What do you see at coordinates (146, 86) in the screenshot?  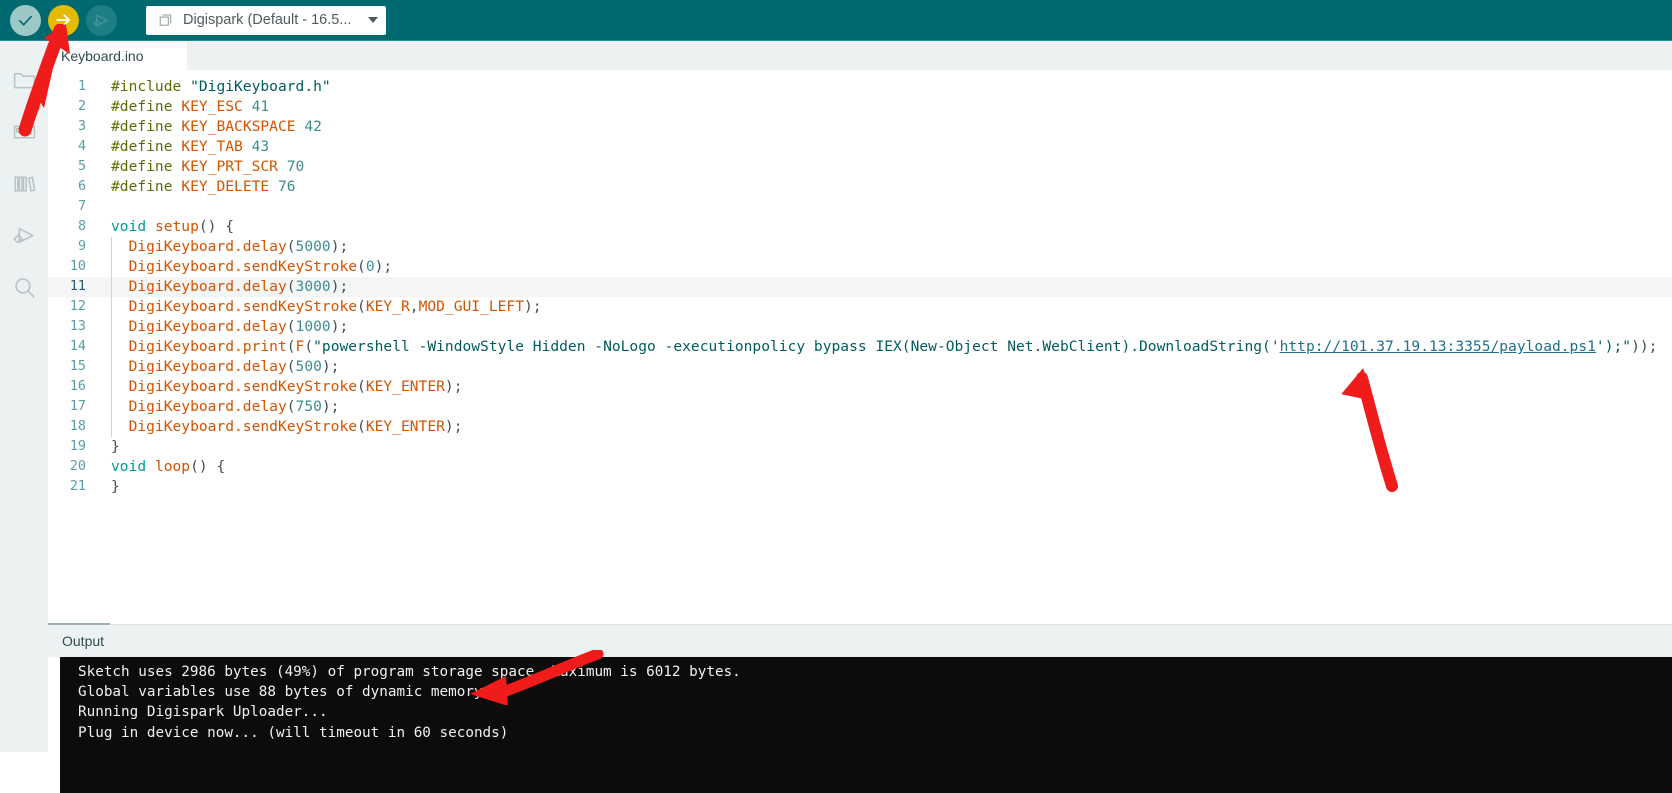 I see `code-token: #include` at bounding box center [146, 86].